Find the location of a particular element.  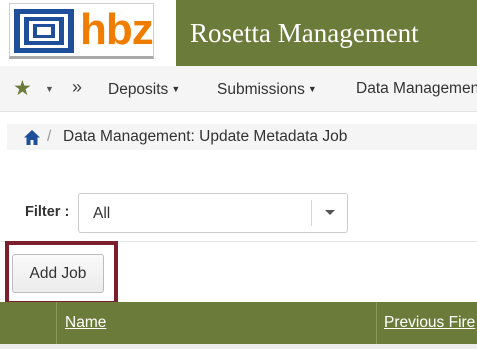

add-job-button: Add Job is located at coordinates (58, 273).